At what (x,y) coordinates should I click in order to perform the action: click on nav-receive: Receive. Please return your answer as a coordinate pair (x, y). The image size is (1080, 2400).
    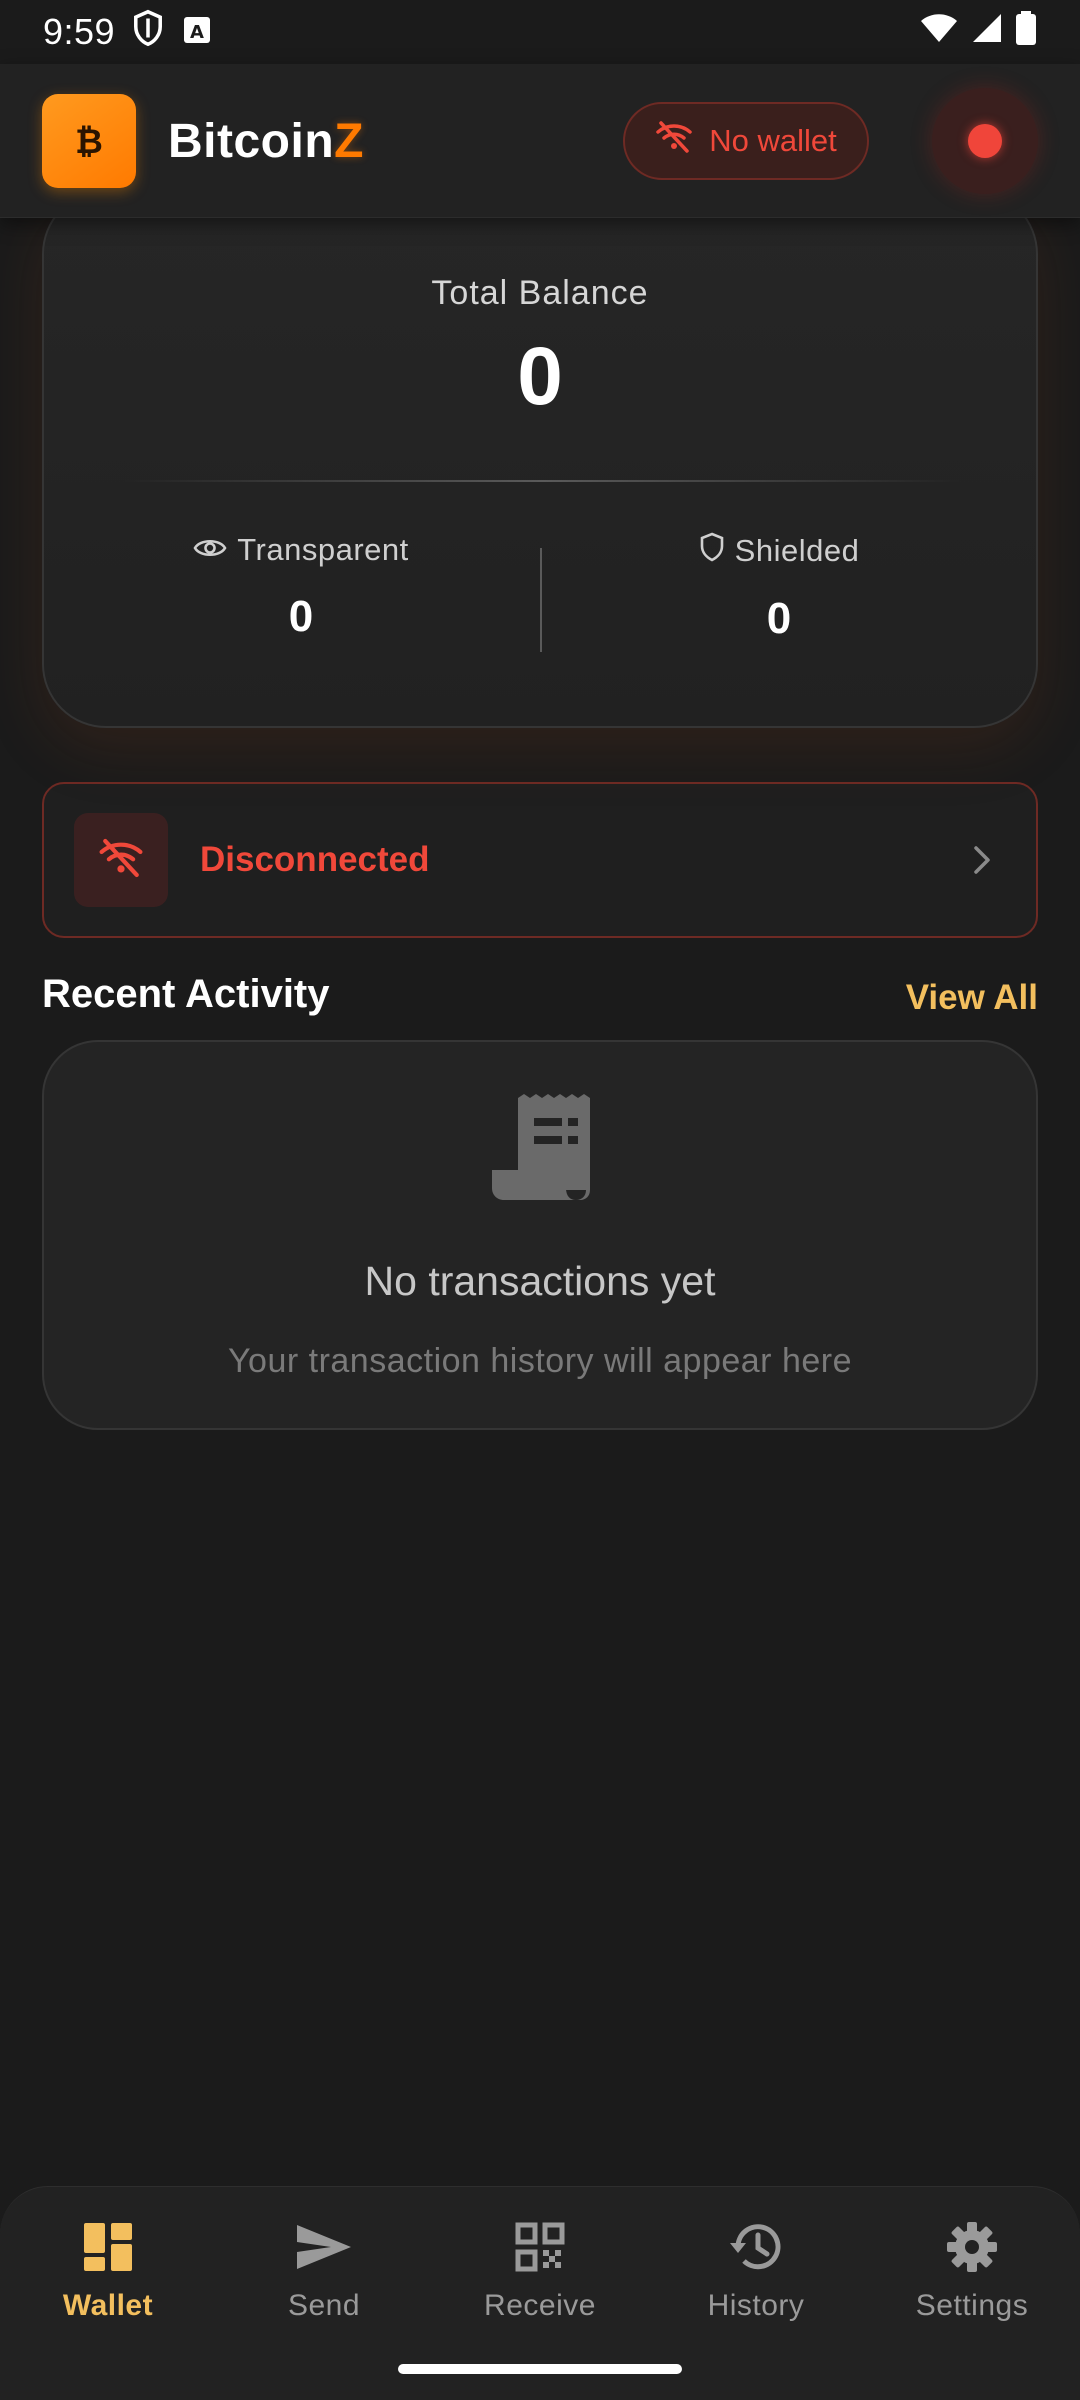
    Looking at the image, I should click on (540, 2275).